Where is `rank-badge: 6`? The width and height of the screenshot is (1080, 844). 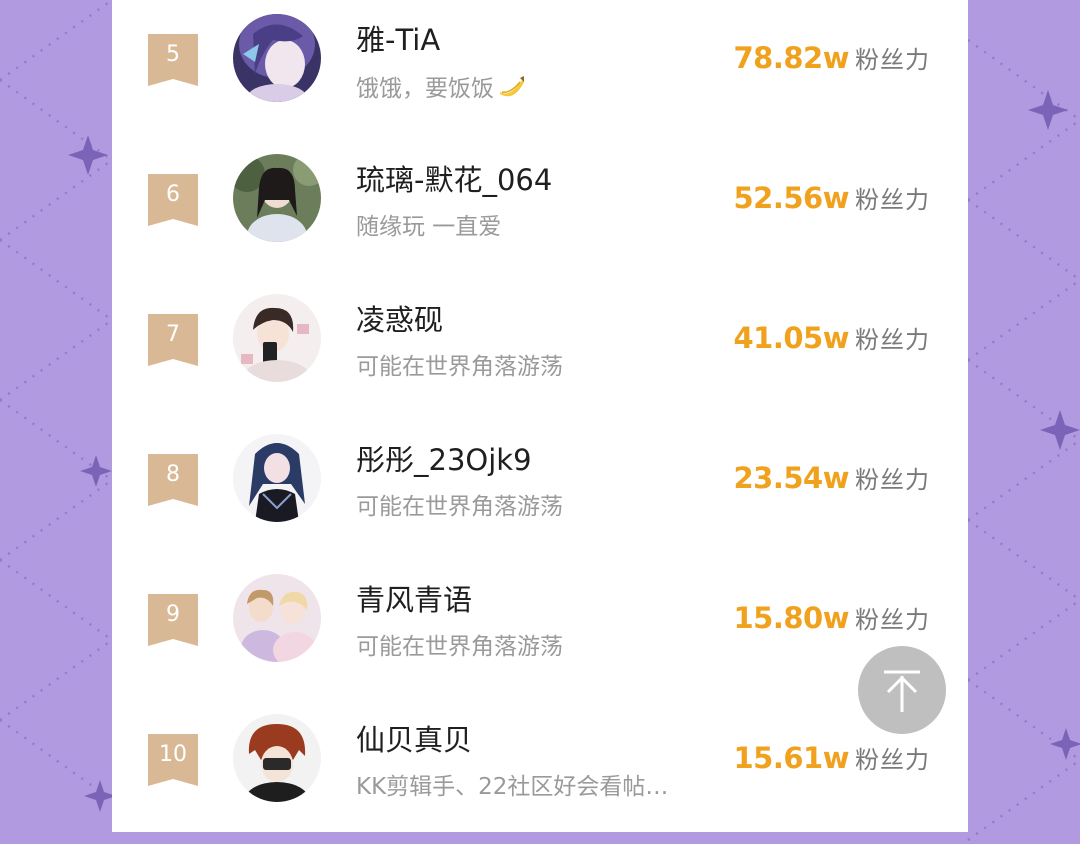 rank-badge: 6 is located at coordinates (173, 200).